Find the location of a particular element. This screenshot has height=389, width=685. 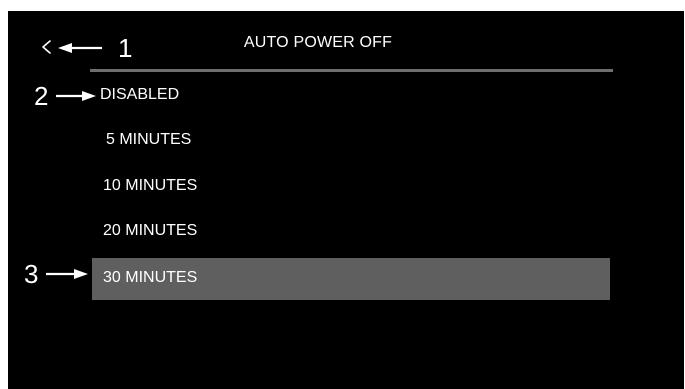

annotation-number: 2 is located at coordinates (41, 96).